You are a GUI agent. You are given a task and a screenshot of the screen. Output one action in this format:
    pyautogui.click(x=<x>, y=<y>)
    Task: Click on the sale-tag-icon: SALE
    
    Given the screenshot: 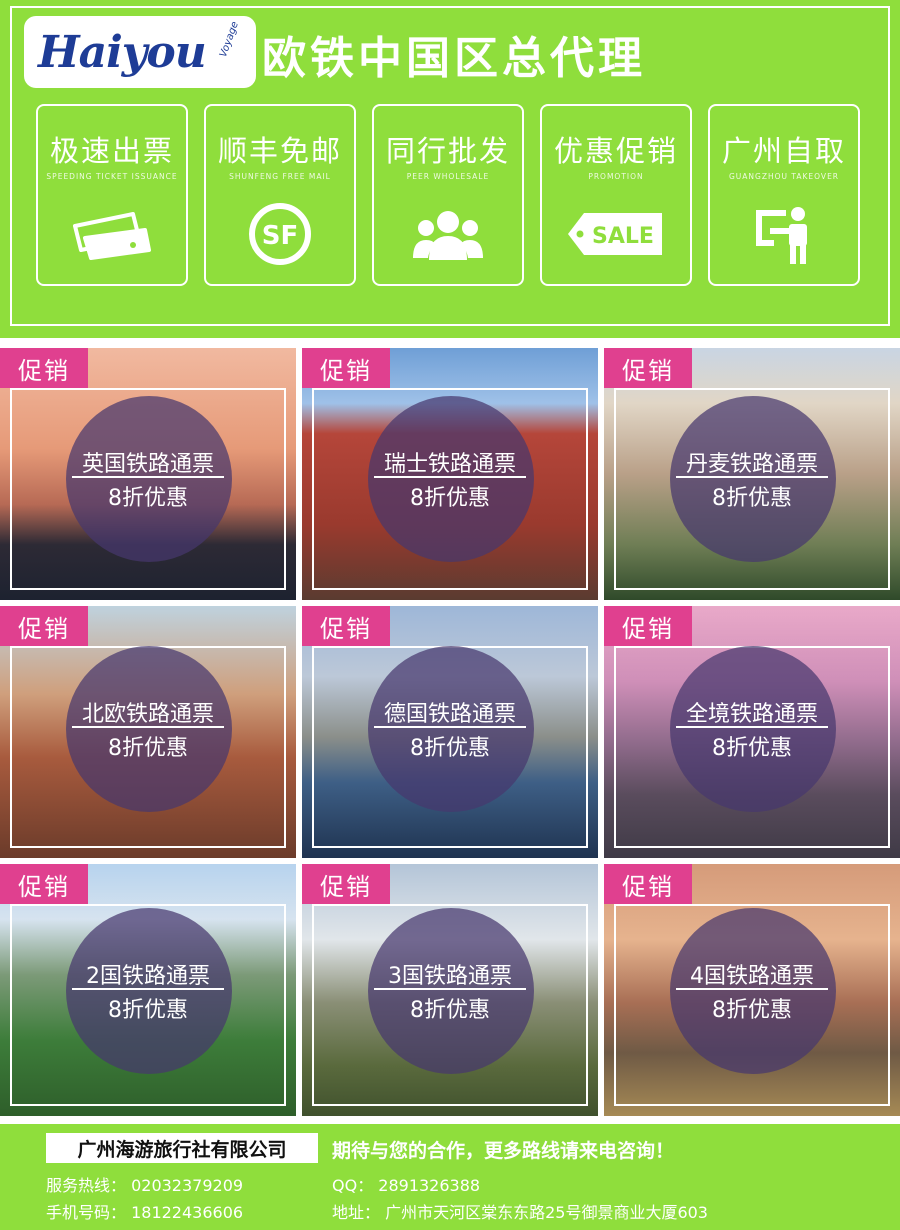 What is the action you would take?
    pyautogui.click(x=616, y=234)
    